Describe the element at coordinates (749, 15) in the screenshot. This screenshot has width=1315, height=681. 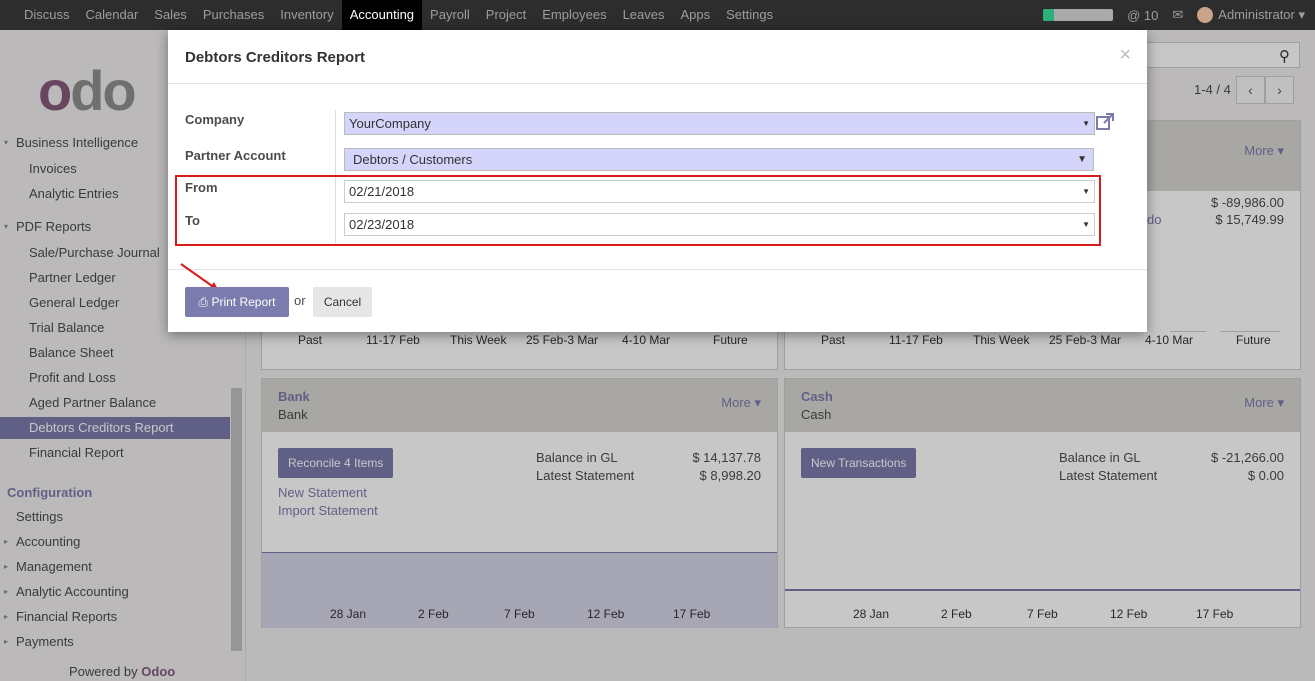
I see `menu-settings: Settings` at that location.